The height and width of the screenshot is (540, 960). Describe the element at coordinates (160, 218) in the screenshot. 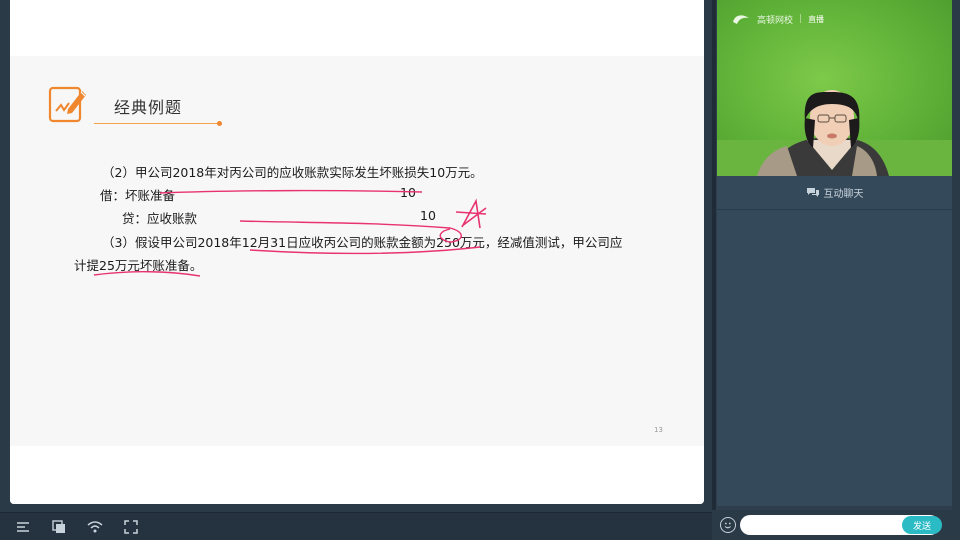

I see `credit-entry: 贷：应收账款` at that location.